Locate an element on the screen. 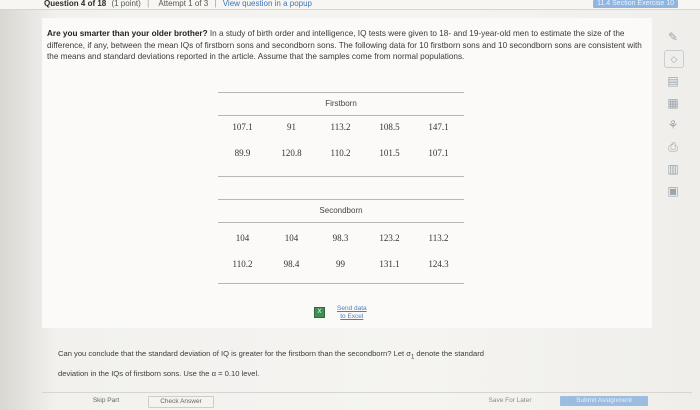  table-row: 110.2 98.4 99 131.1 124.3 is located at coordinates (341, 264).